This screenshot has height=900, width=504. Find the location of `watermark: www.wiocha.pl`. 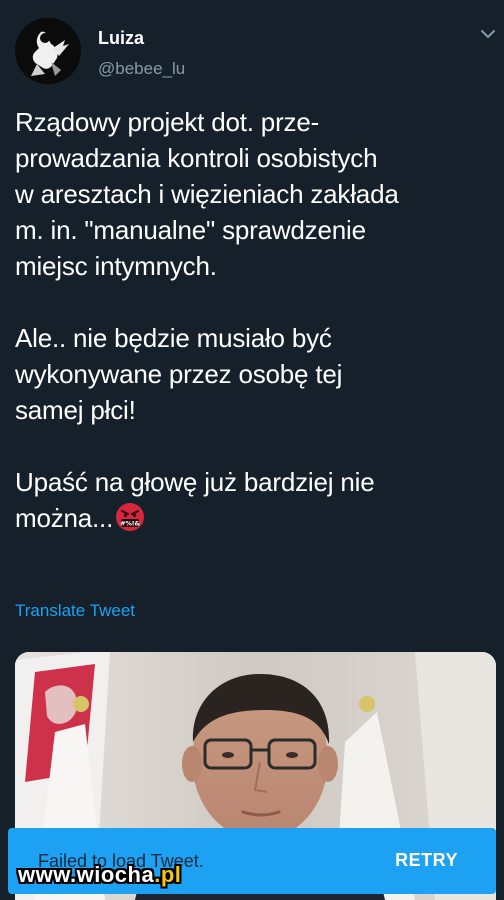

watermark: www.wiocha.pl is located at coordinates (99, 875).